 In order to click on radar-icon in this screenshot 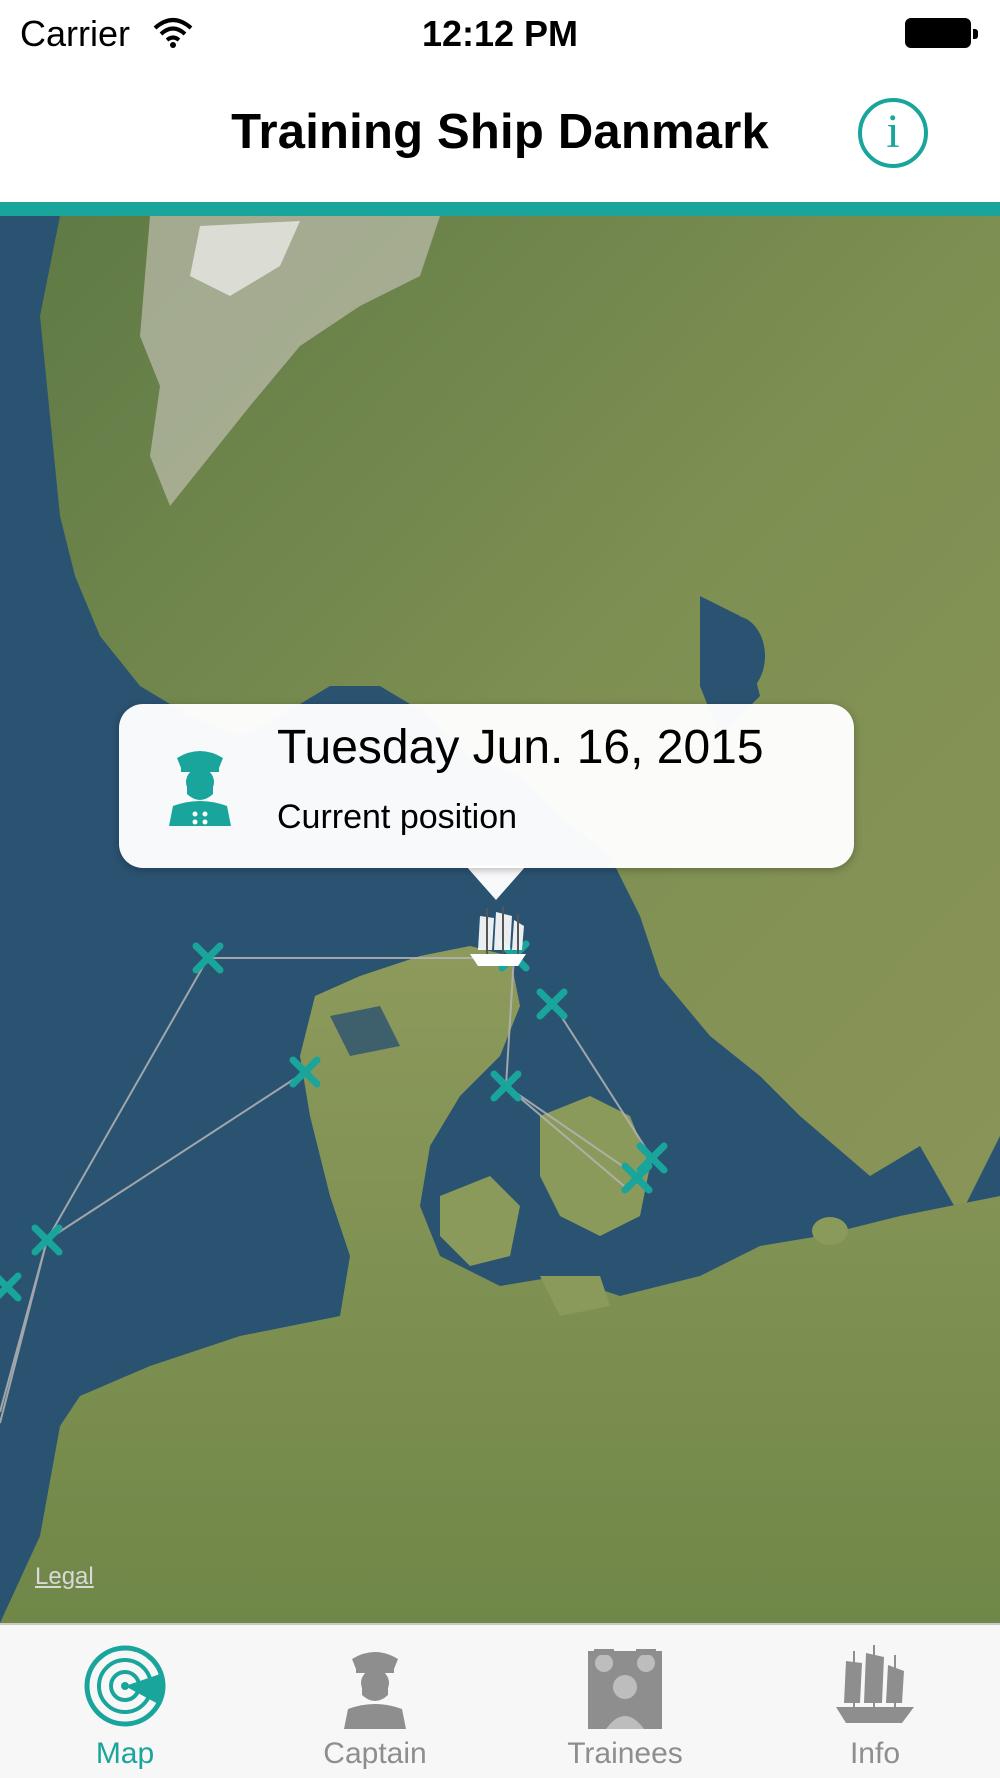, I will do `click(125, 1686)`.